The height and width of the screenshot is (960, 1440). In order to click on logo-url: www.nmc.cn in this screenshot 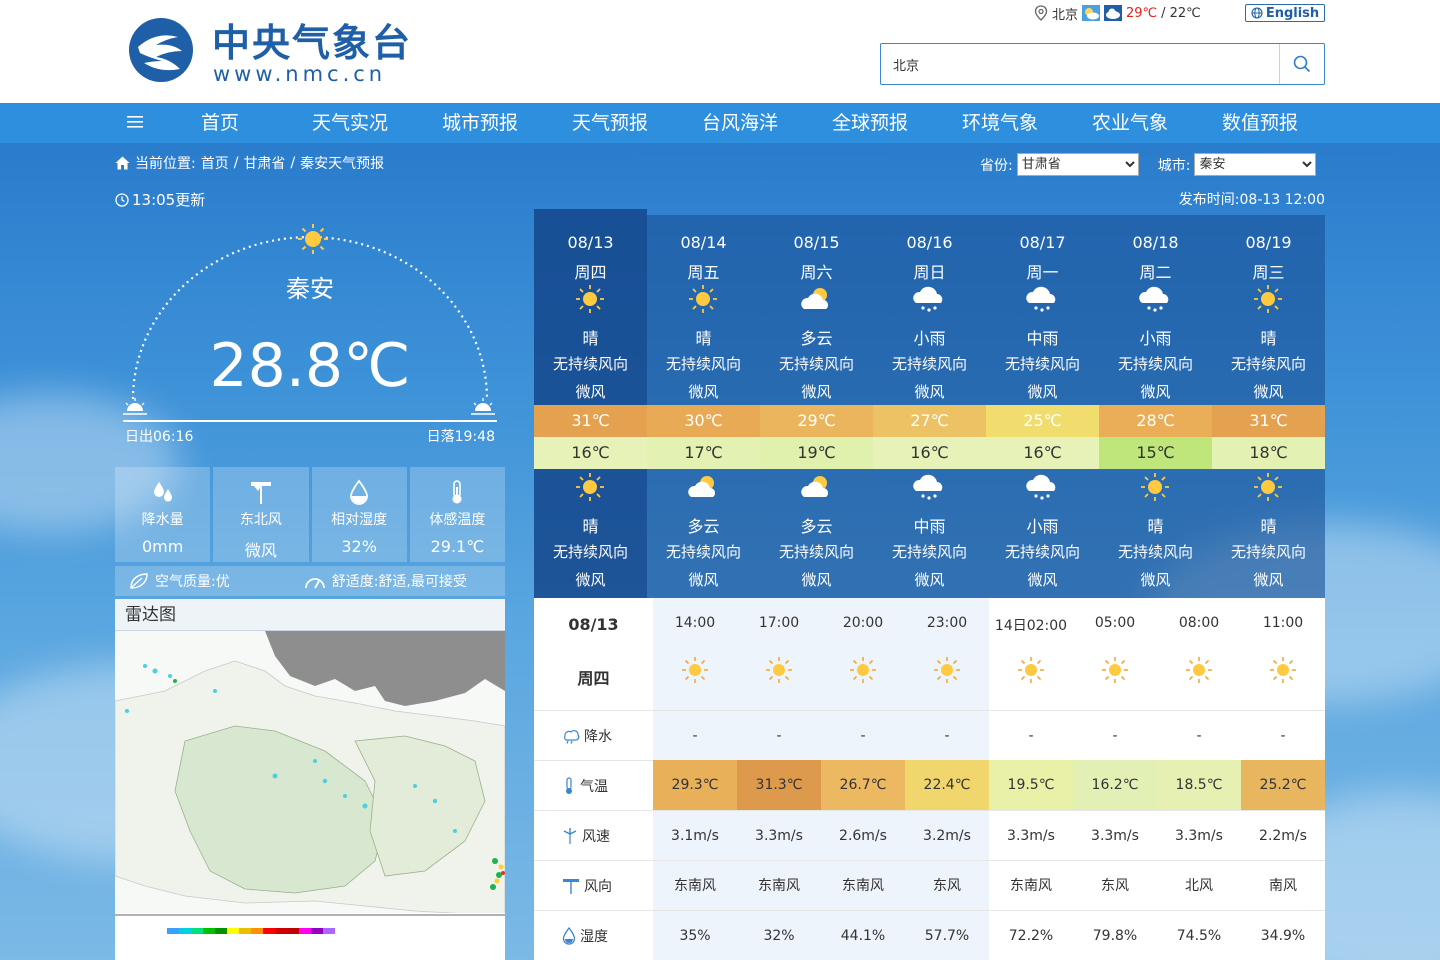, I will do `click(300, 74)`.